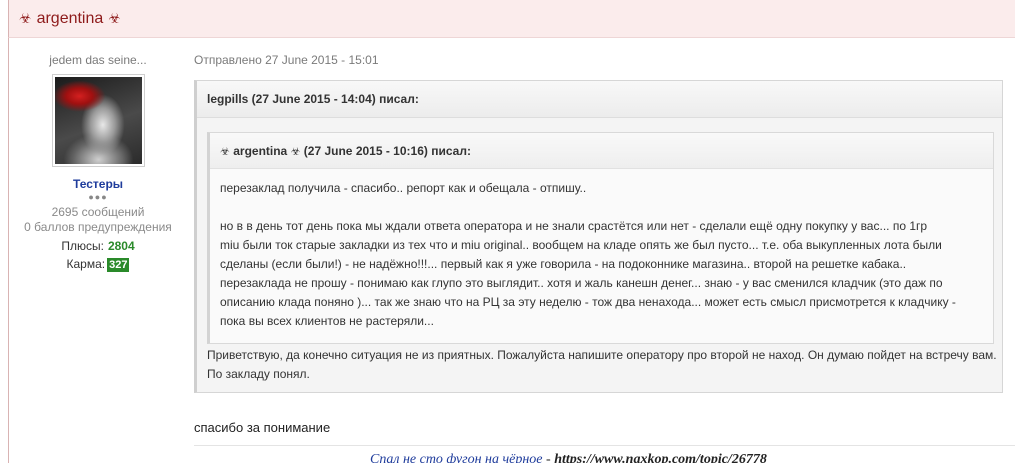 The height and width of the screenshot is (463, 1025). I want to click on quote-timestamp: (27 June 2015 - 10:16) писал:, so click(387, 151).